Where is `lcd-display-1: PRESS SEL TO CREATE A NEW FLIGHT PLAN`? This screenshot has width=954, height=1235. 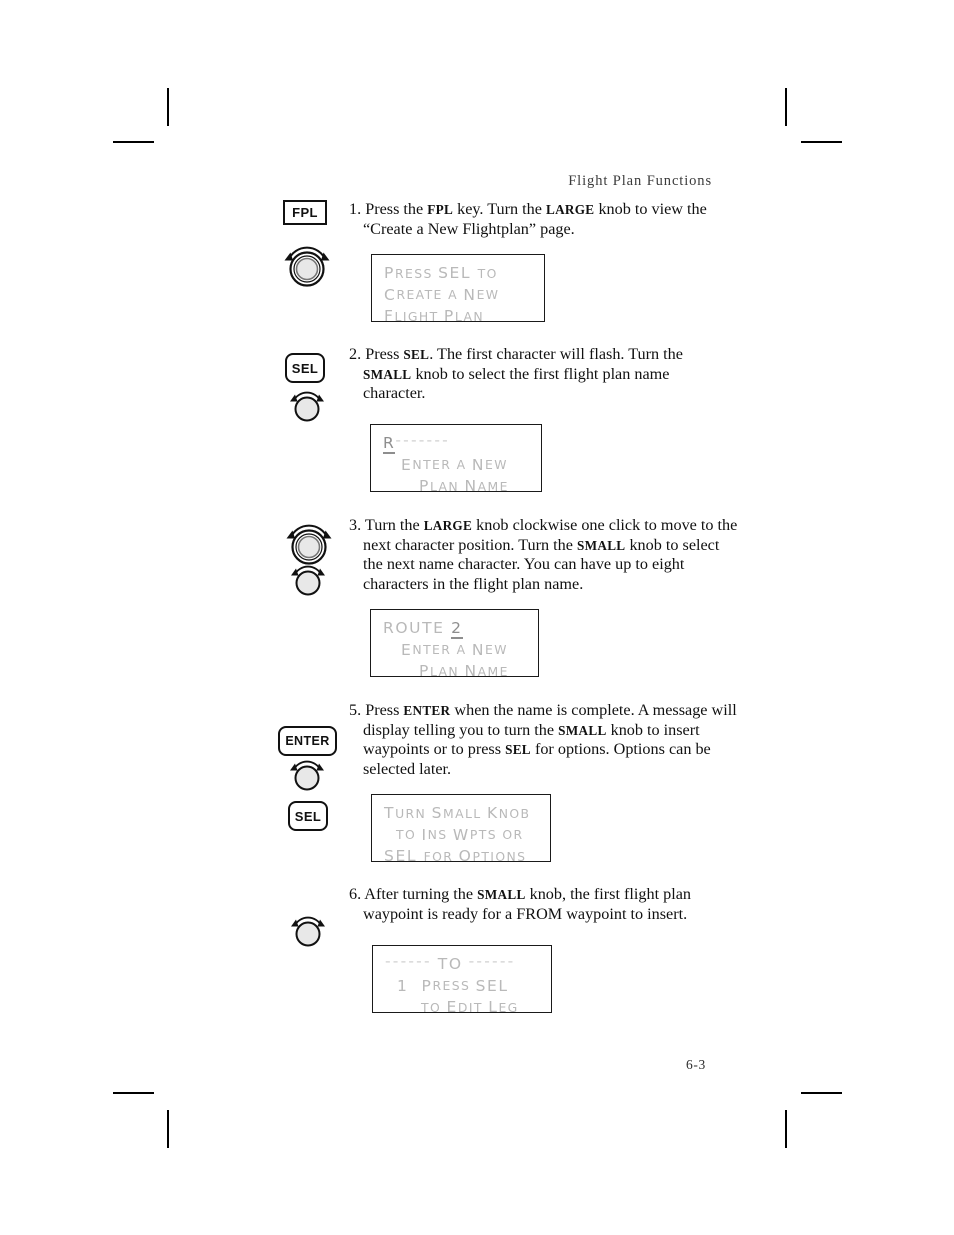 lcd-display-1: PRESS SEL TO CREATE A NEW FLIGHT PLAN is located at coordinates (458, 289).